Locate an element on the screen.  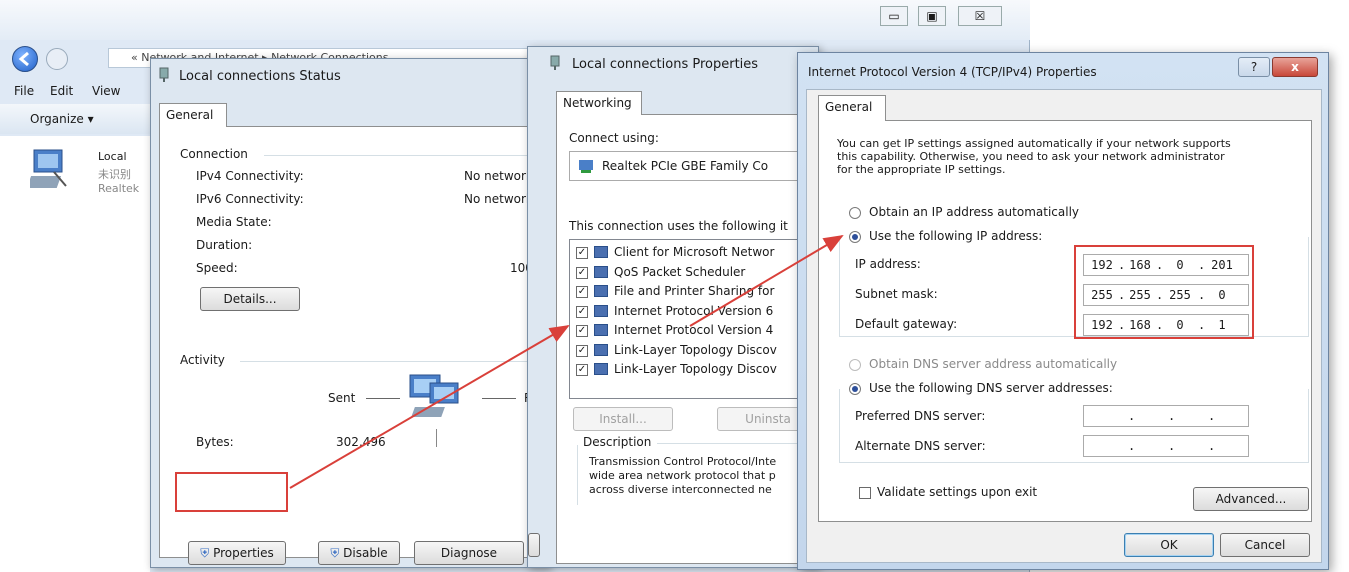
adapter-field: Realtek PCIe GBE Family Co is located at coordinates (694, 166).